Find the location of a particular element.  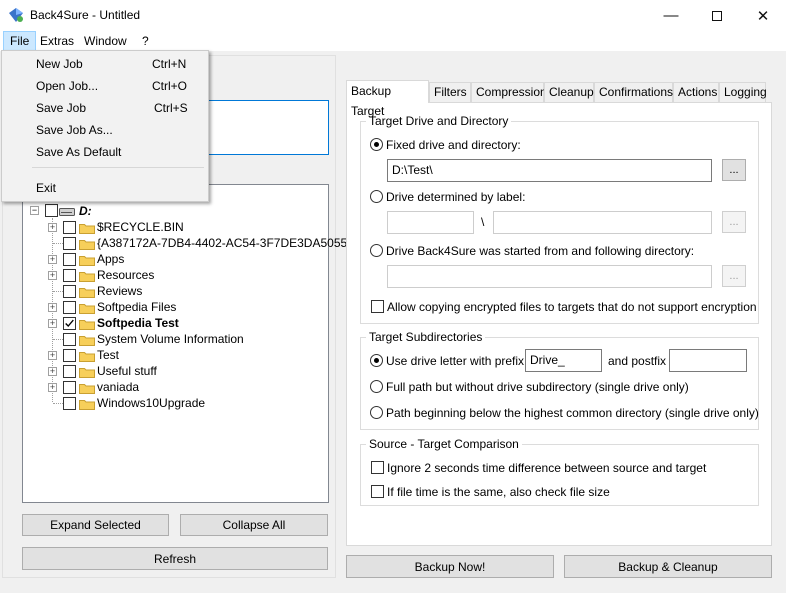

started-drive-radio is located at coordinates (376, 250).